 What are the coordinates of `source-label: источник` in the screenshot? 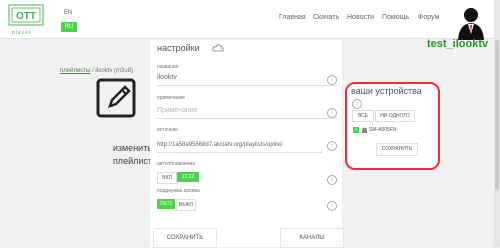 It's located at (167, 130).